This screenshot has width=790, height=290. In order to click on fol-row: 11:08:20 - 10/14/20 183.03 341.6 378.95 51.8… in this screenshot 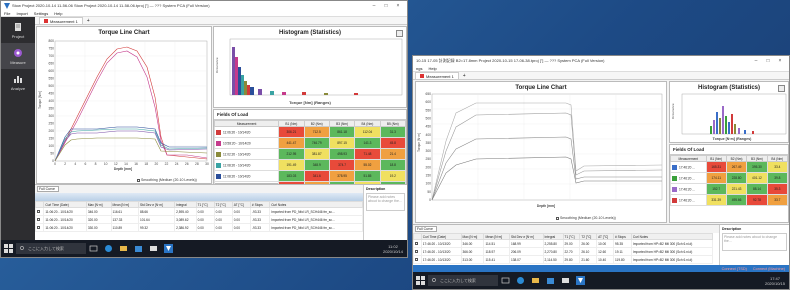, I will do `click(310, 176)`.